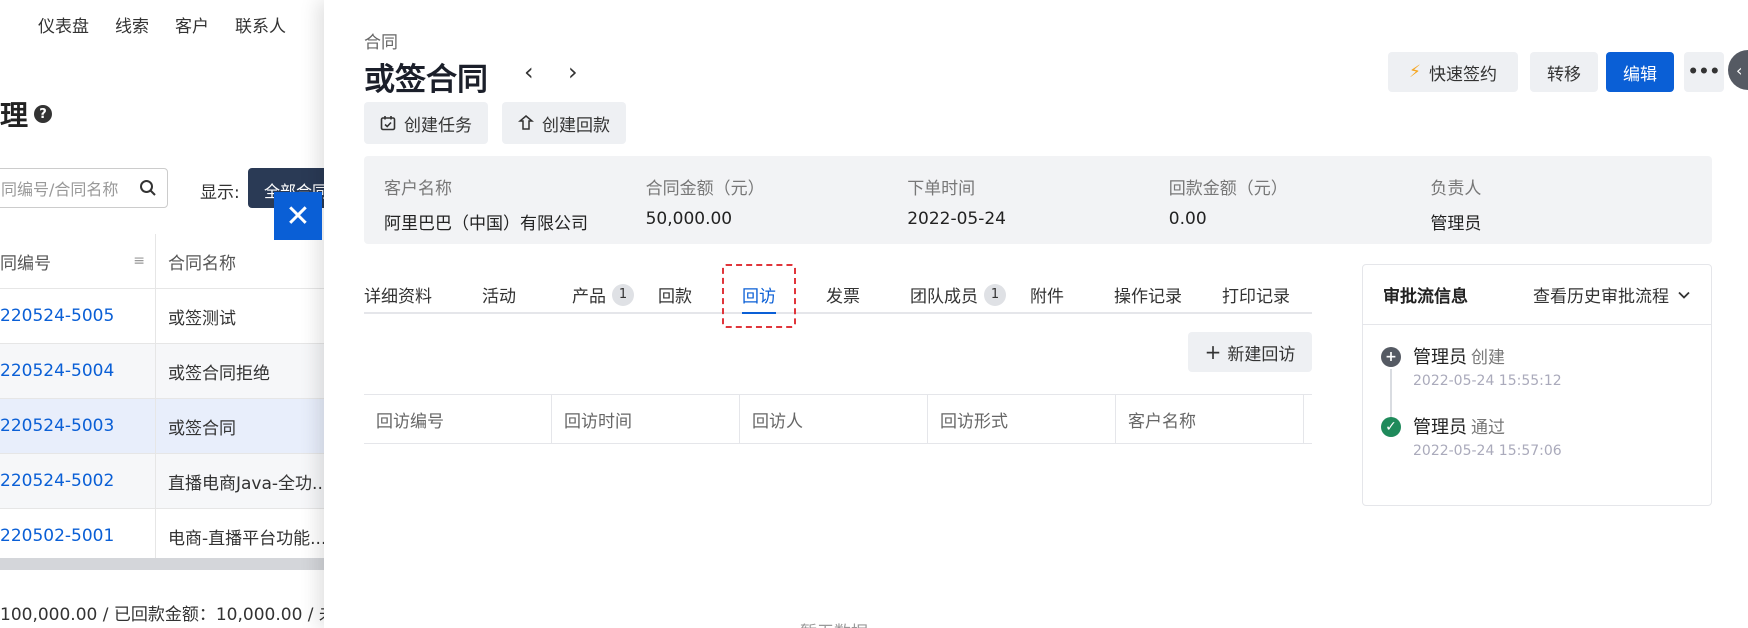 This screenshot has width=1748, height=628. I want to click on col-contract-no: 同编号, so click(25, 263).